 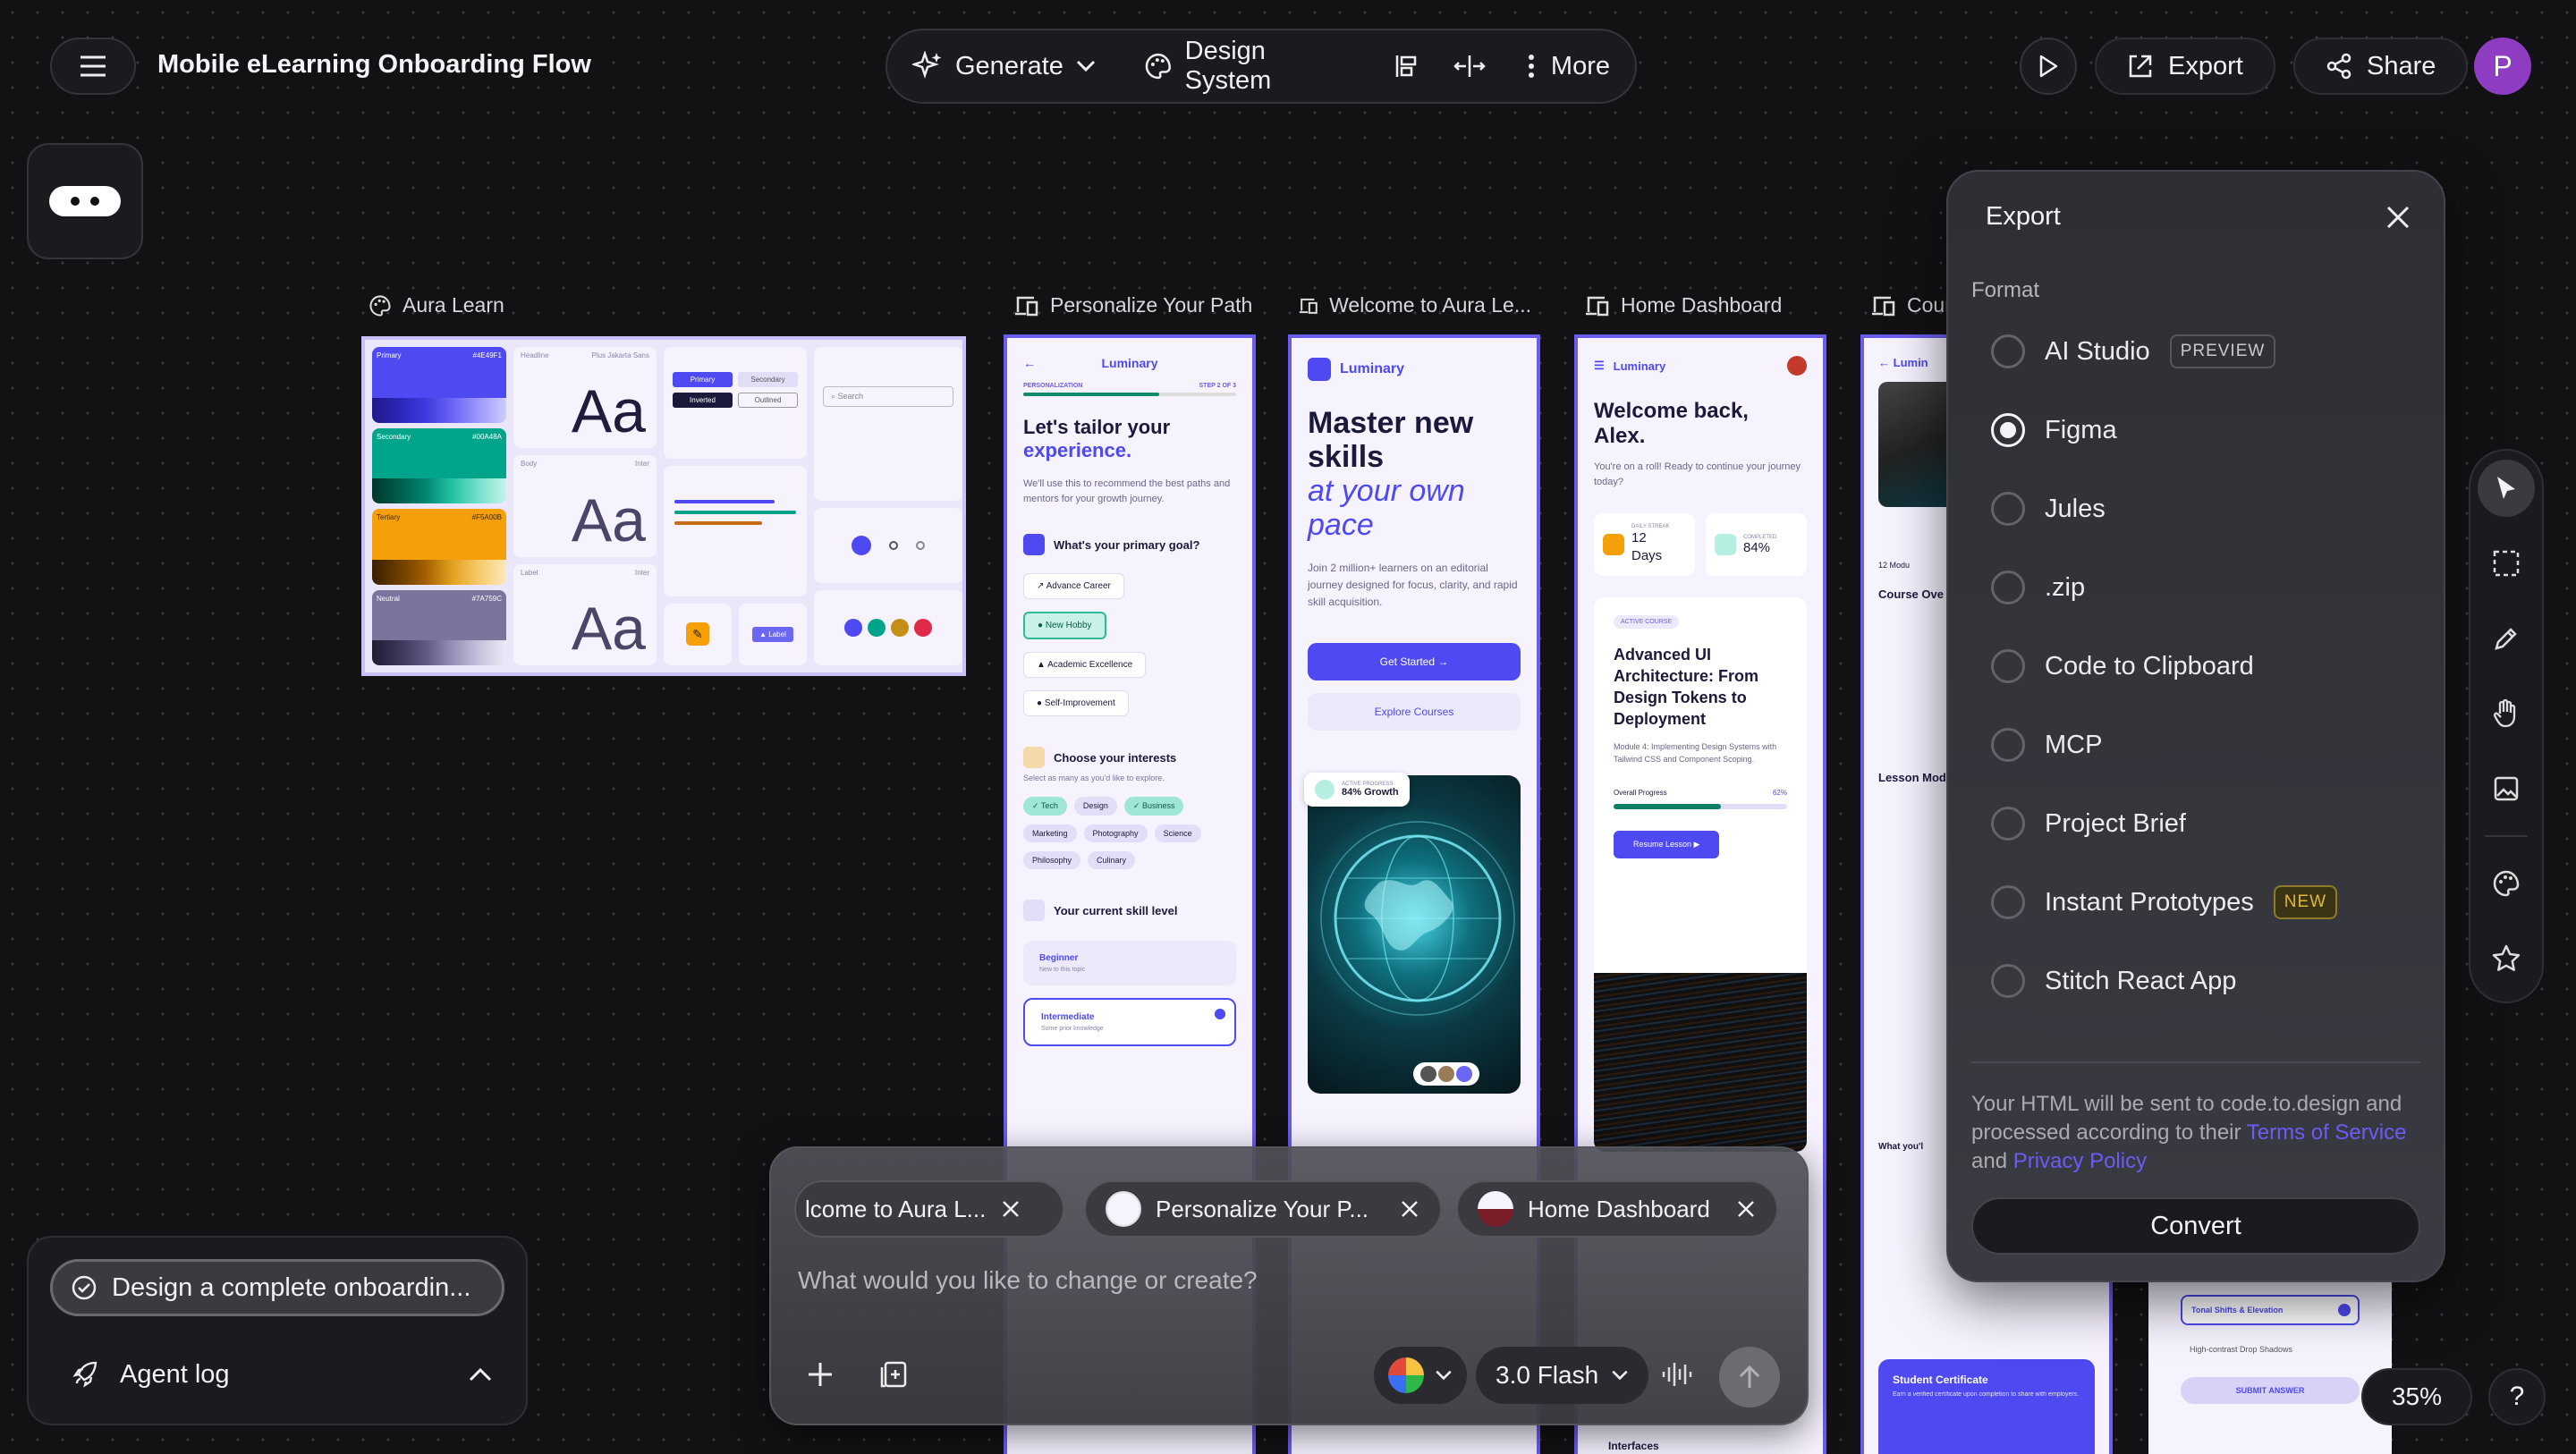 I want to click on user-avatar, so click(x=1797, y=366).